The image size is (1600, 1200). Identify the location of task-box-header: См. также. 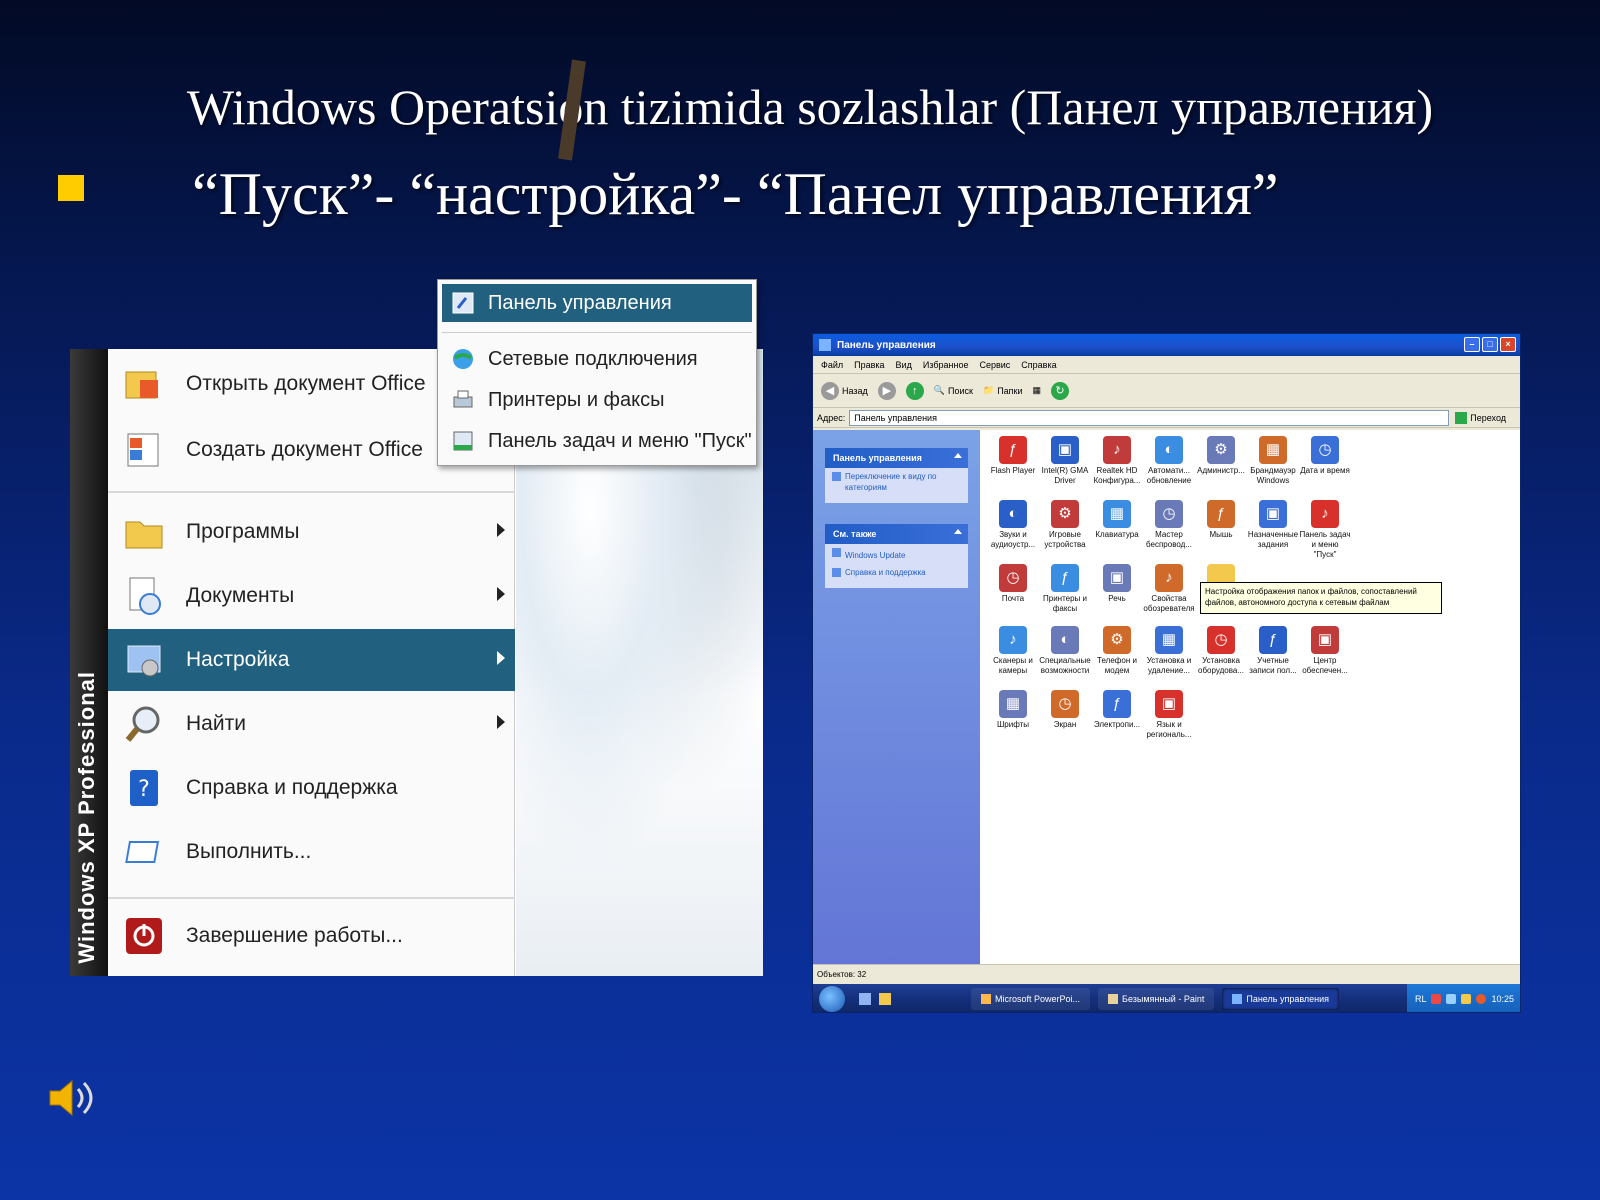
(896, 534).